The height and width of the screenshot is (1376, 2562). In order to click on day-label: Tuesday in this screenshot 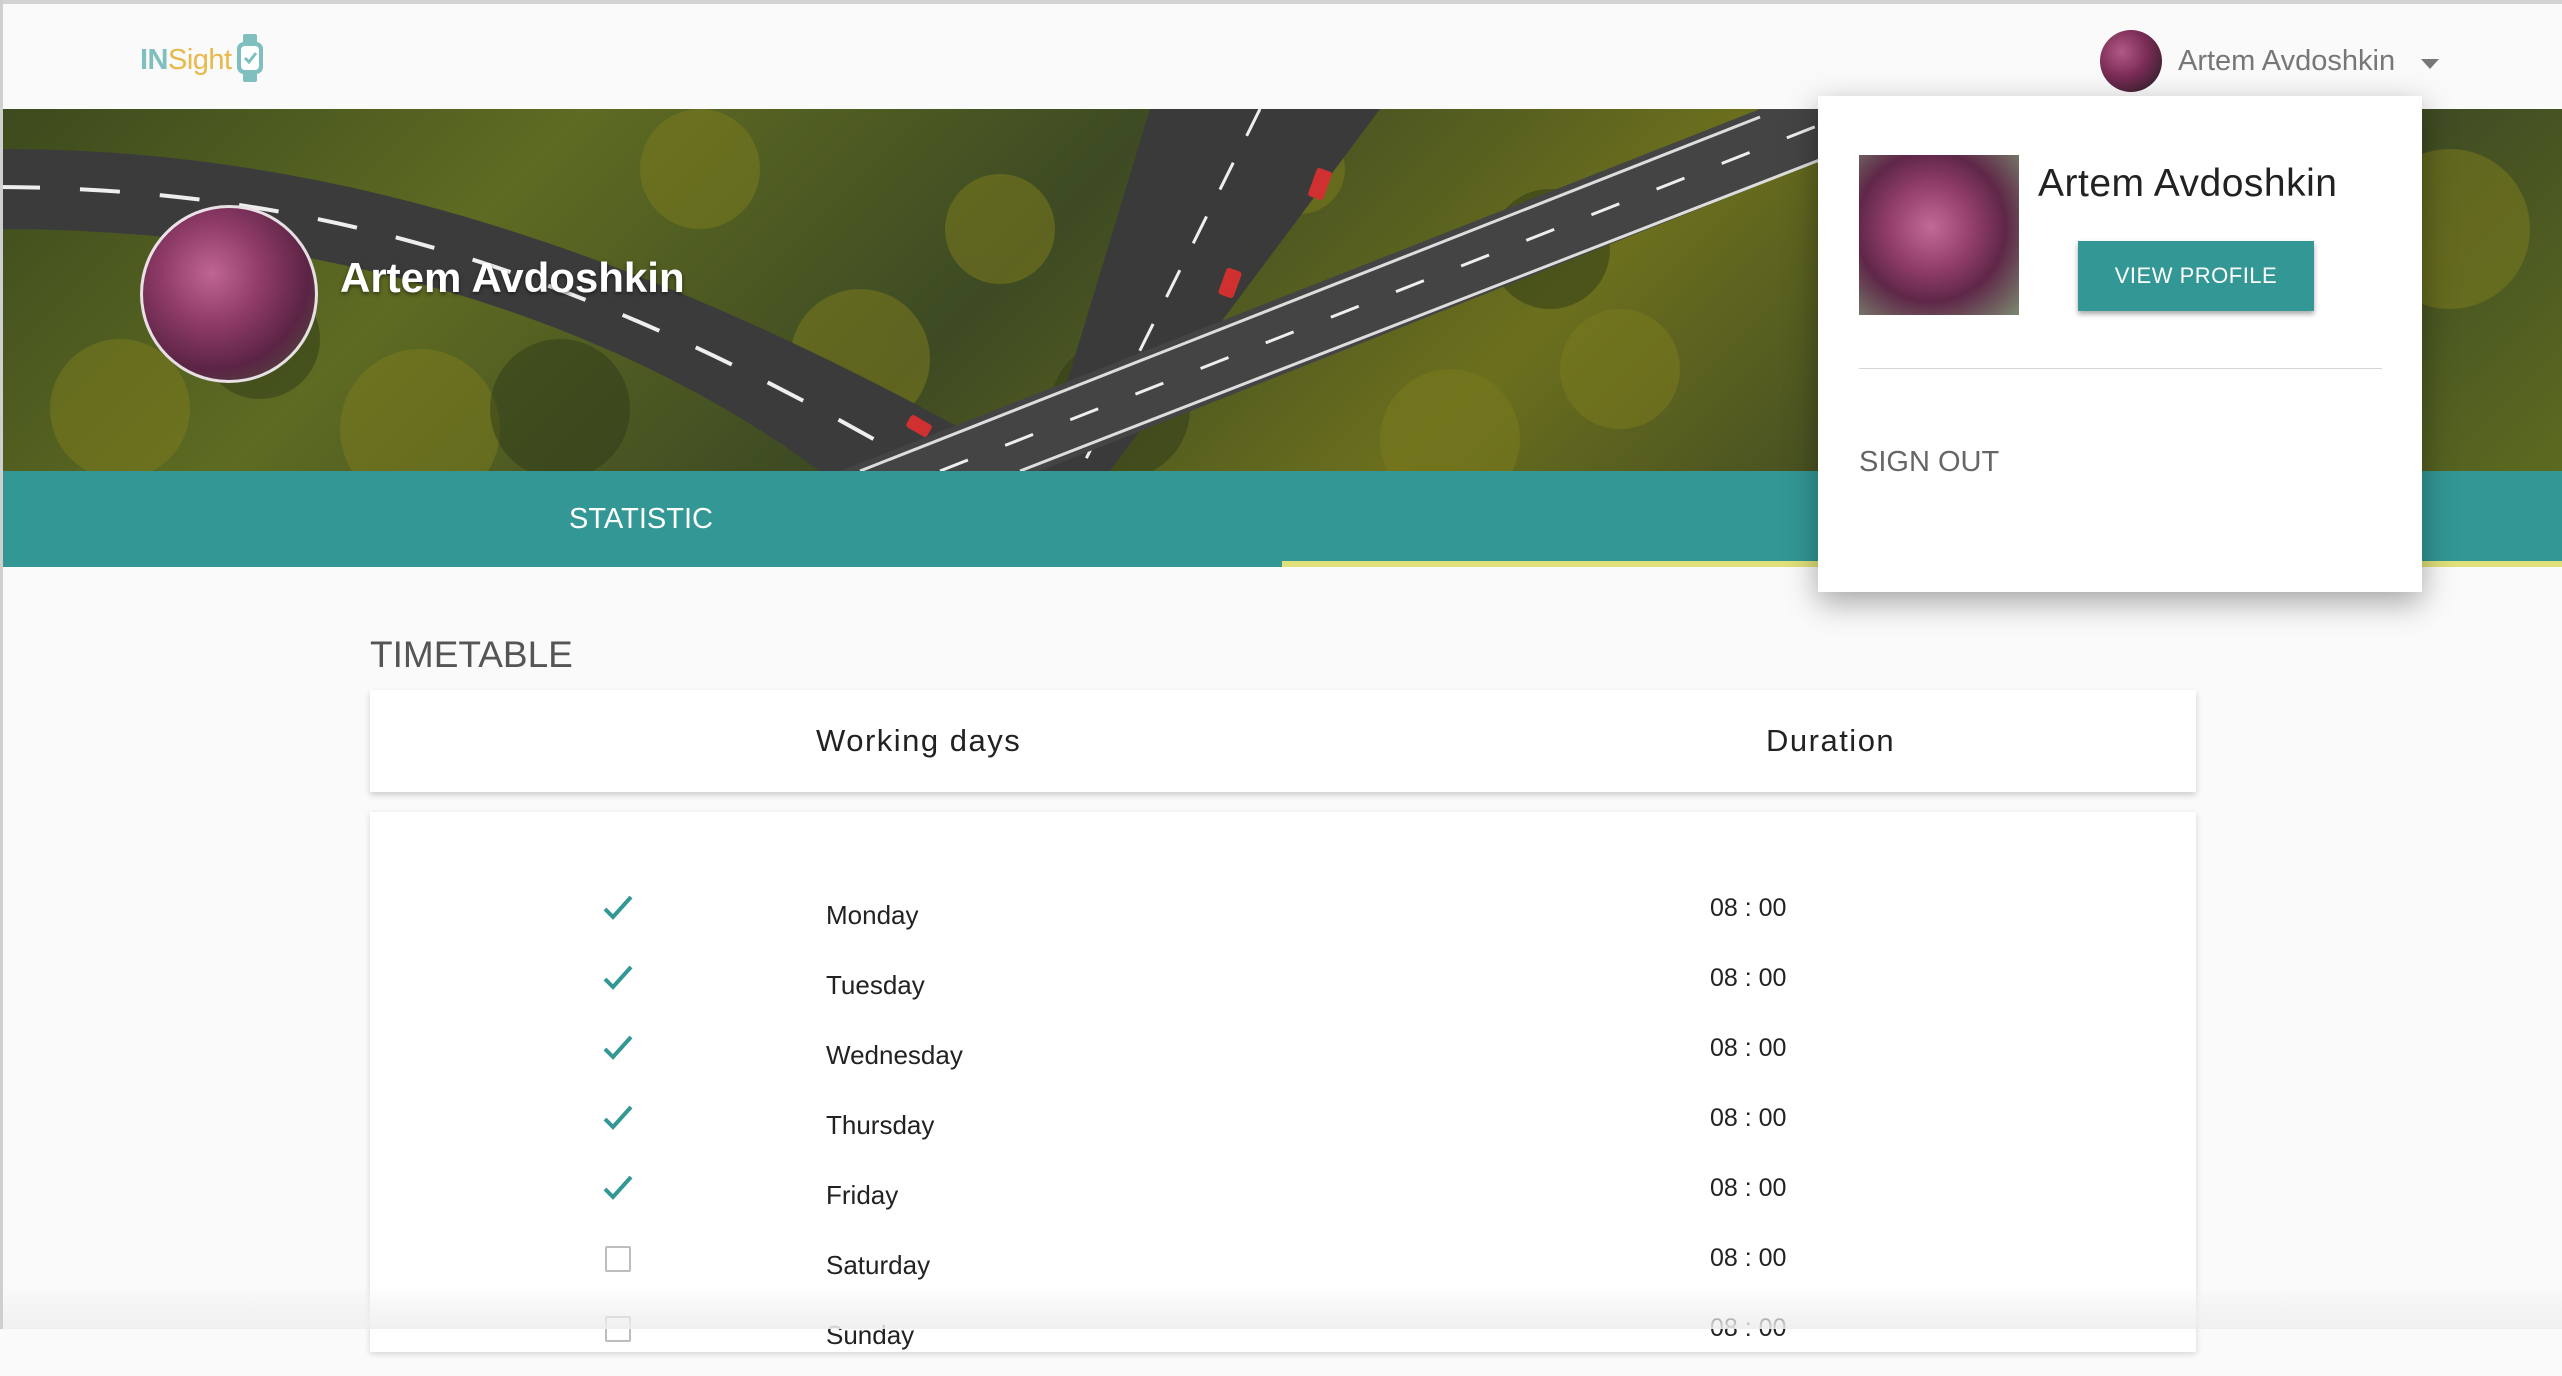, I will do `click(875, 985)`.